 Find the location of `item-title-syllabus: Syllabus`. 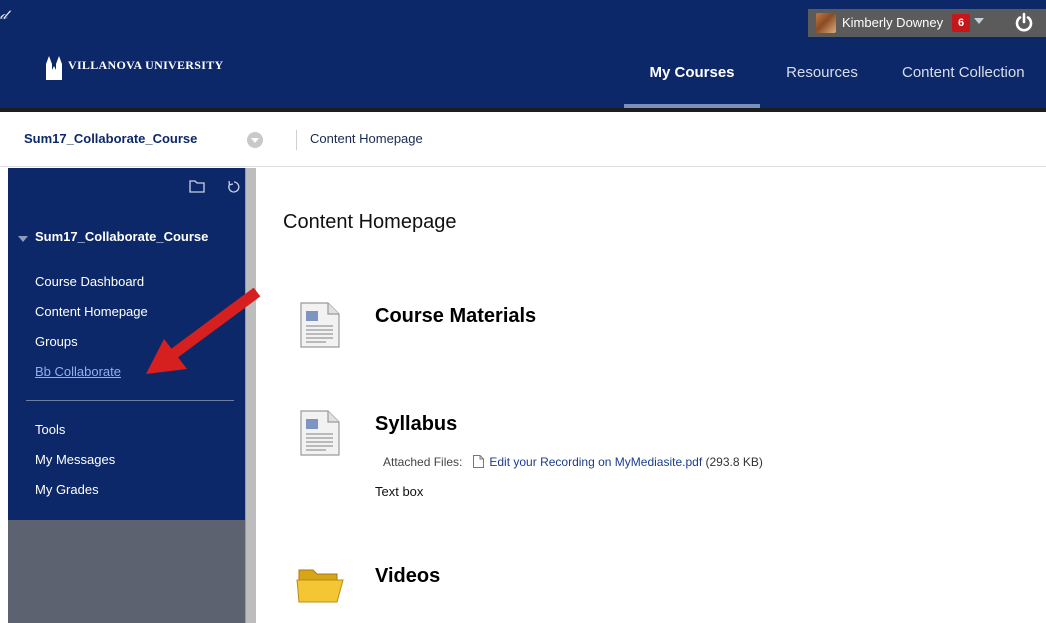

item-title-syllabus: Syllabus is located at coordinates (416, 424).